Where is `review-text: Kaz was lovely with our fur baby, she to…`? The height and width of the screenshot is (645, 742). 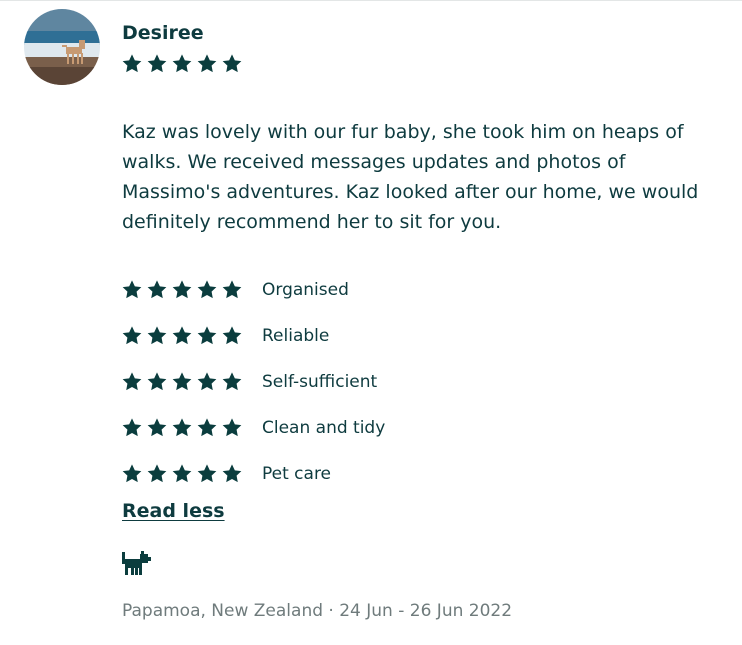 review-text: Kaz was lovely with our fur baby, she to… is located at coordinates (410, 177).